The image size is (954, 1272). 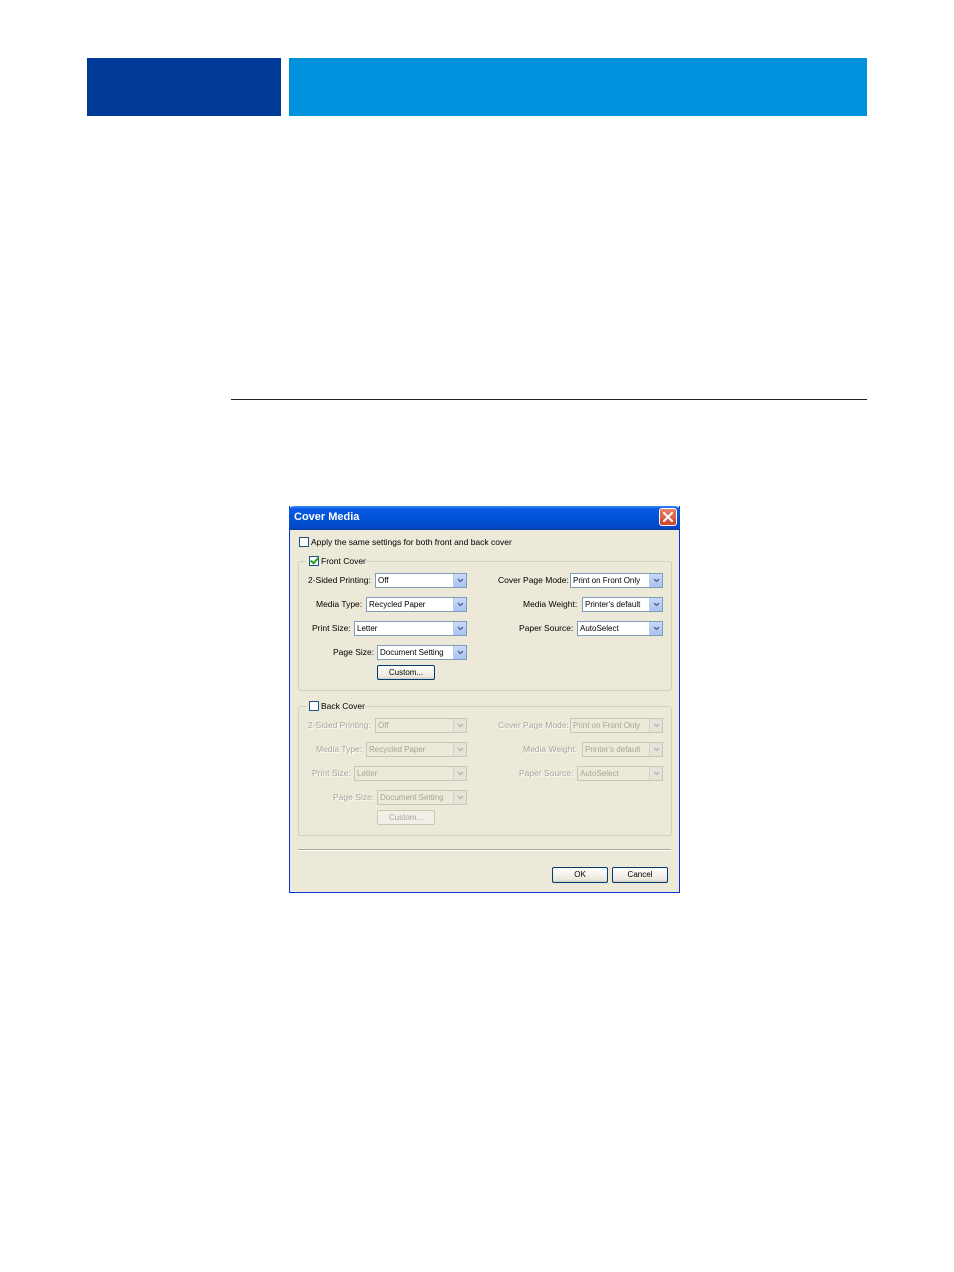 What do you see at coordinates (343, 706) in the screenshot?
I see `back-cover-label: Back Cover` at bounding box center [343, 706].